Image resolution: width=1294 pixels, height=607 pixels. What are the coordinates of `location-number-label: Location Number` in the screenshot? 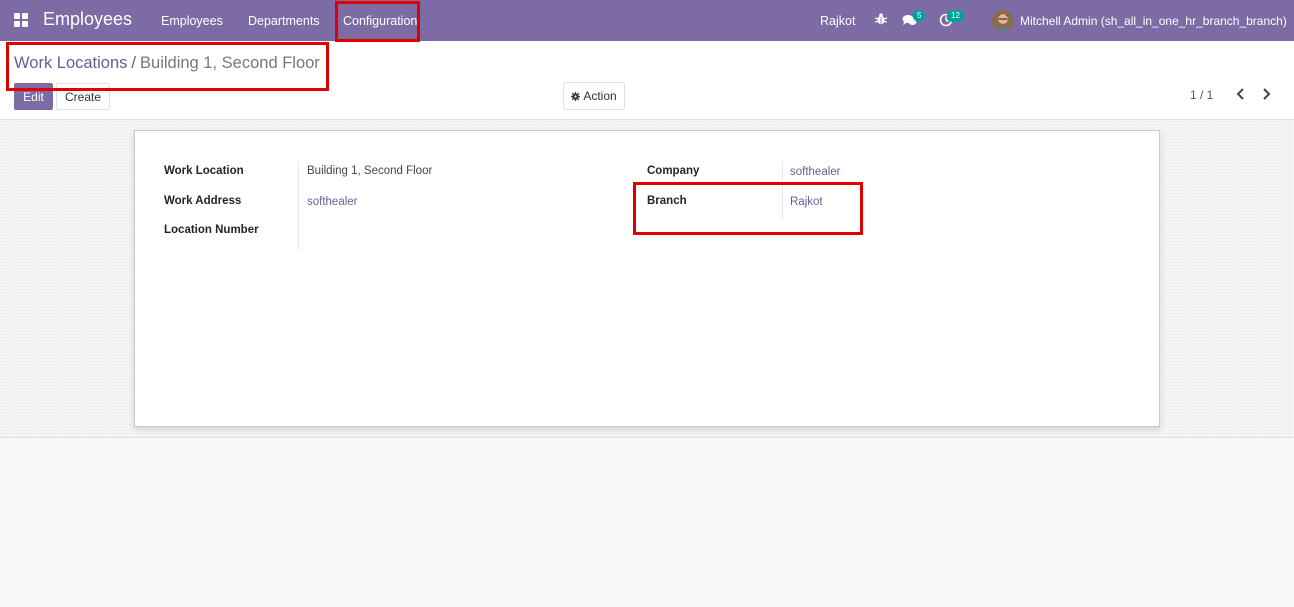 It's located at (211, 230).